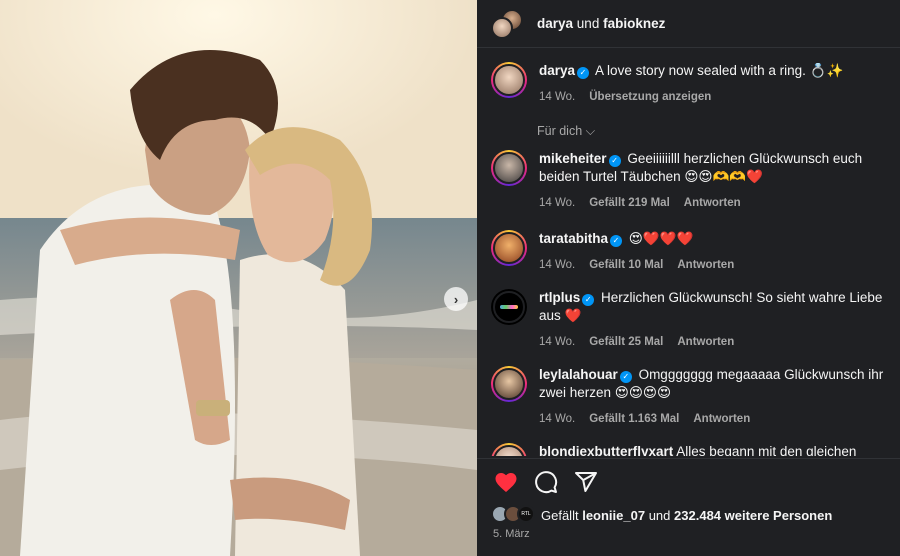 This screenshot has width=900, height=556. I want to click on comment-likes: Gefällt 1.163 Mal, so click(634, 419).